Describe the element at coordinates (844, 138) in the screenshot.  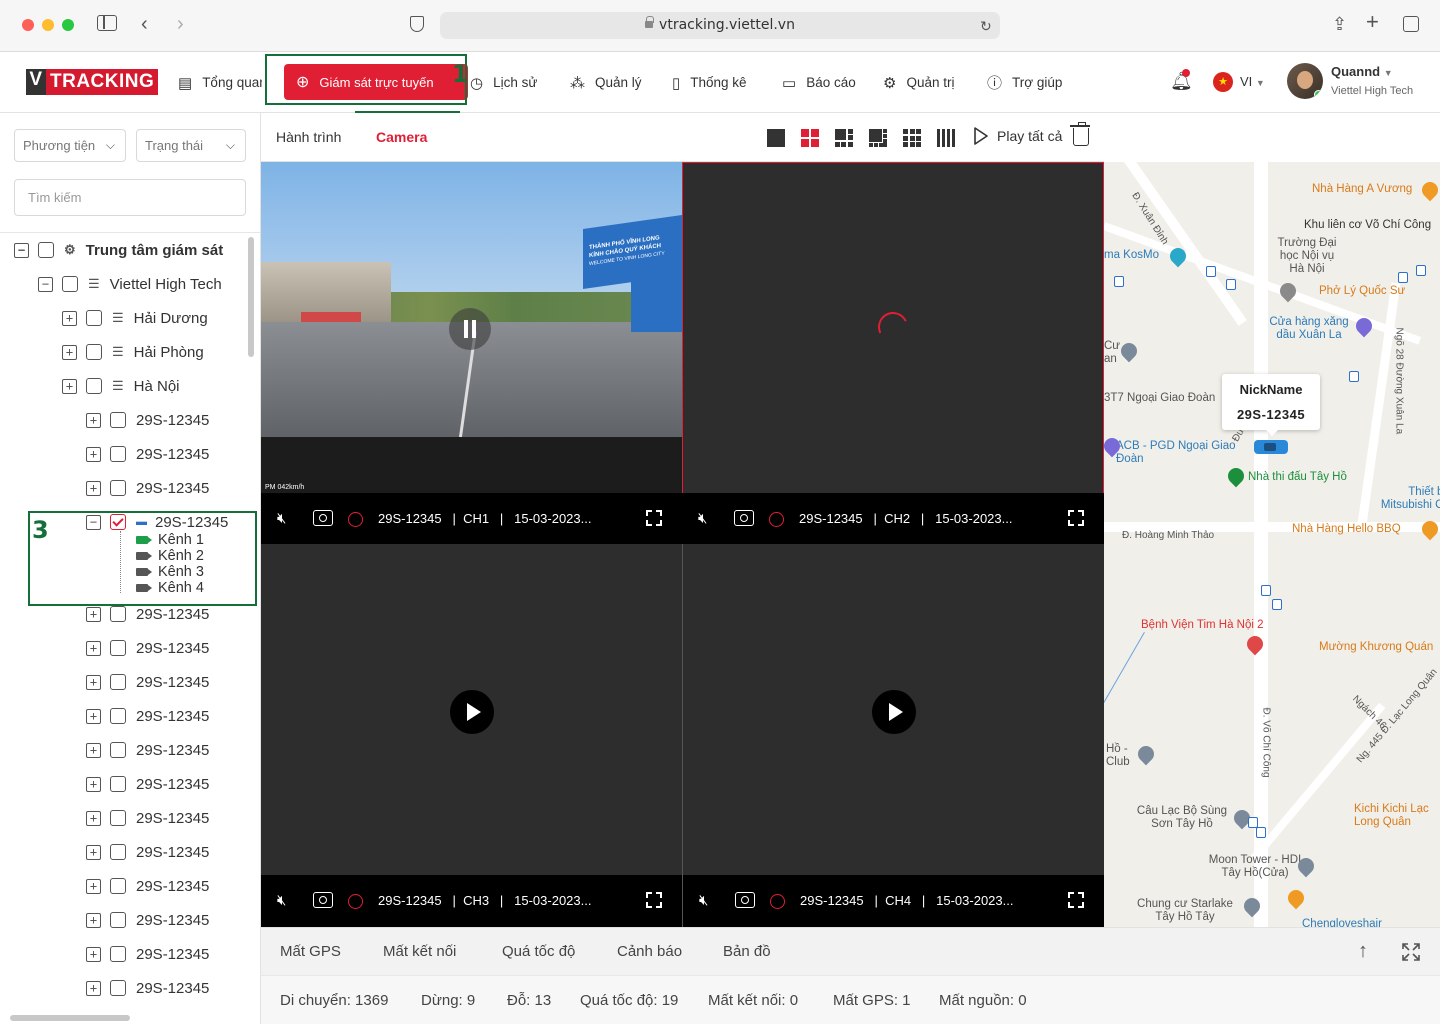
I see `layout-6-icon` at that location.